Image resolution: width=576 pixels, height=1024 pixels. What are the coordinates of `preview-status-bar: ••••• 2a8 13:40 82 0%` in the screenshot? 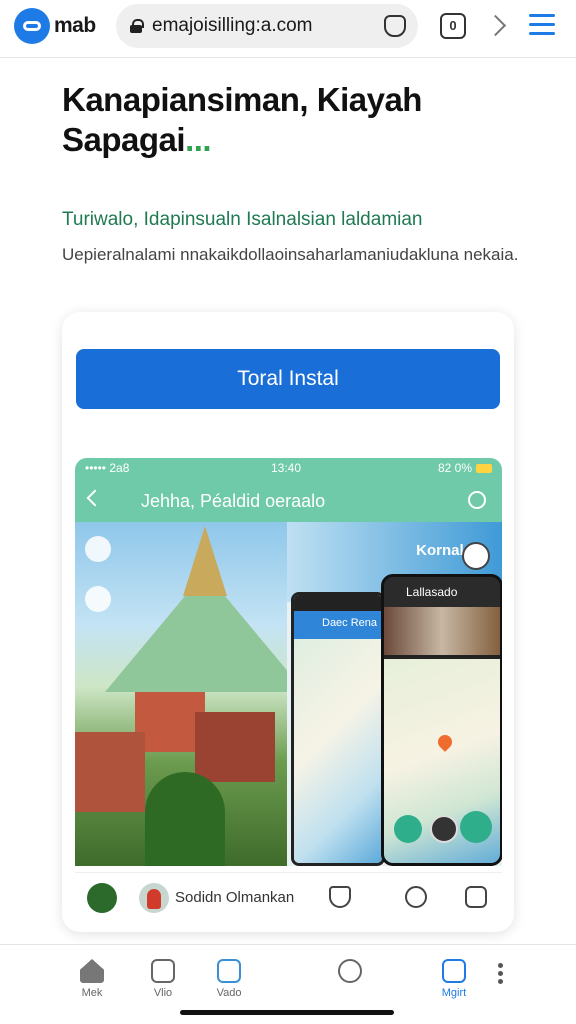 It's located at (288, 469).